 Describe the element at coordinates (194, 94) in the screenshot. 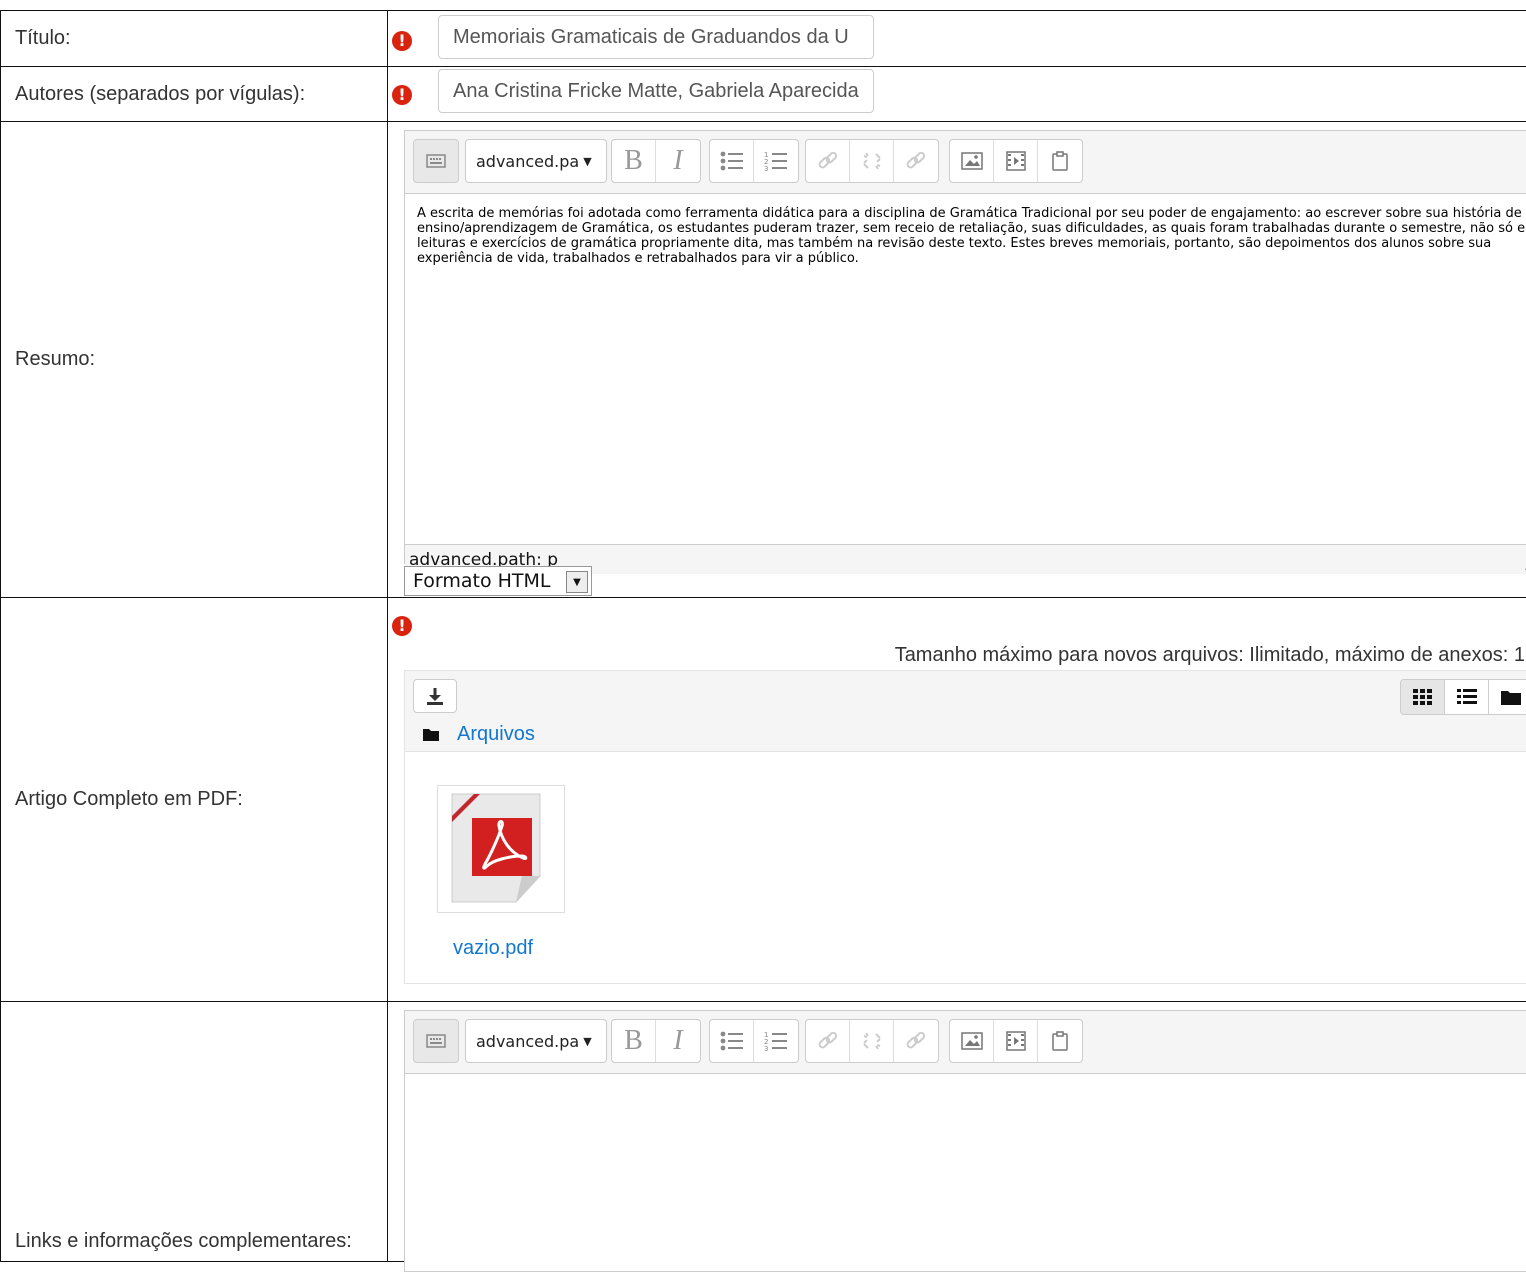

I see `authors-label: Autores (separados por vígulas):` at that location.